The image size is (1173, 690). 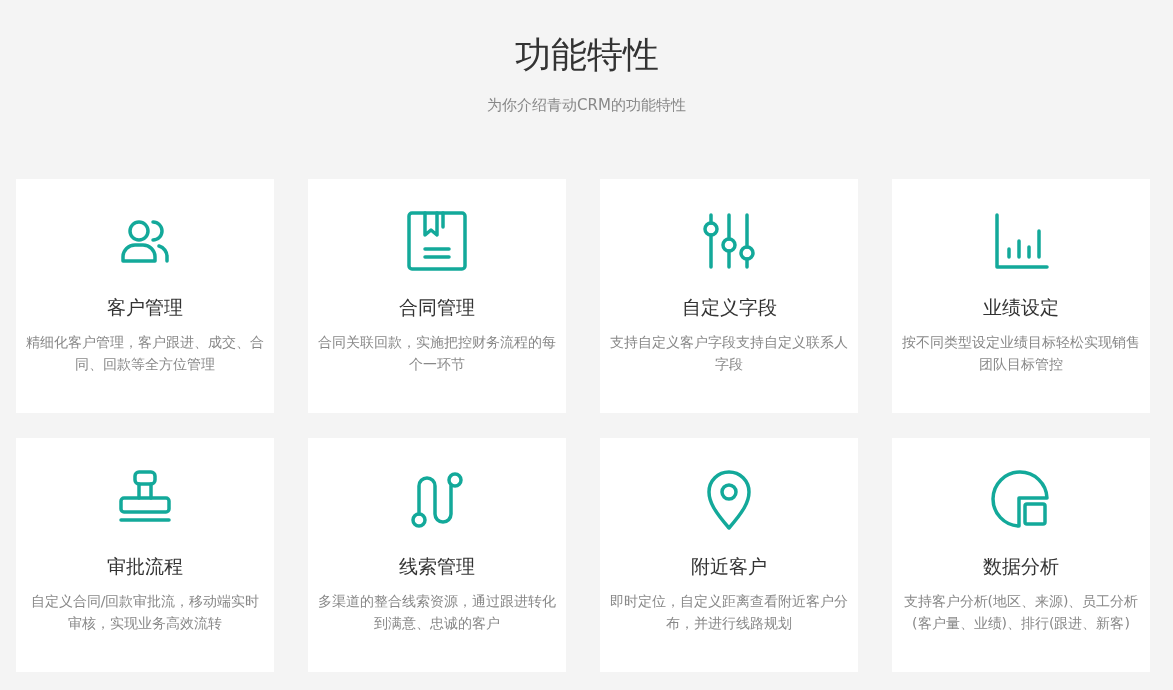 What do you see at coordinates (437, 612) in the screenshot?
I see `feature-description: 多渠道的整合线索资源，通过跟进转化到满意、忠诚的客户` at bounding box center [437, 612].